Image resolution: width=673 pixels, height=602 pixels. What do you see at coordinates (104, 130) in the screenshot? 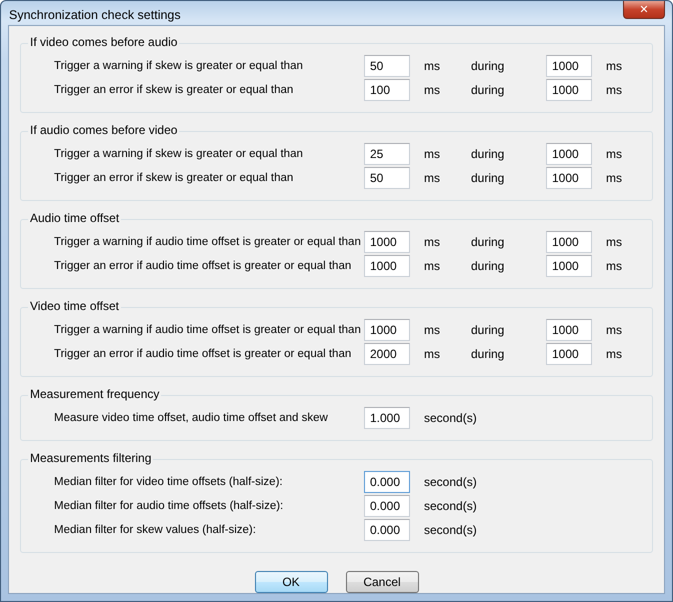
I see `group-title: If audio comes before video` at bounding box center [104, 130].